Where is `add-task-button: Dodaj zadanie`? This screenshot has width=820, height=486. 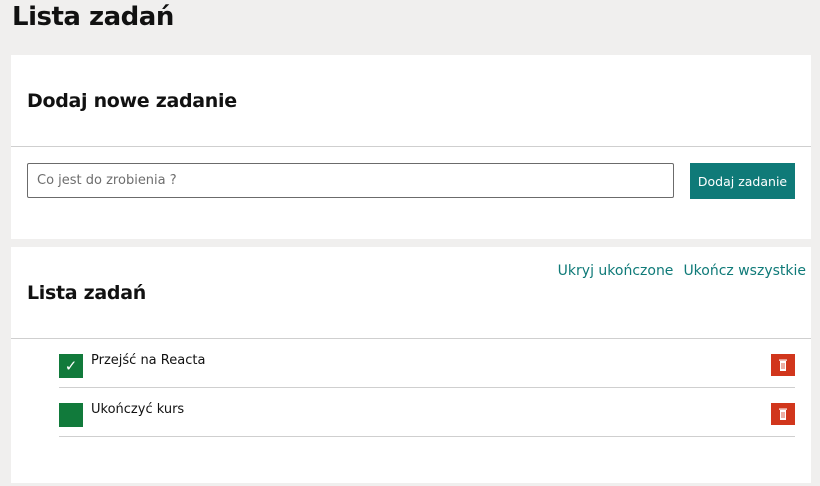
add-task-button: Dodaj zadanie is located at coordinates (742, 181).